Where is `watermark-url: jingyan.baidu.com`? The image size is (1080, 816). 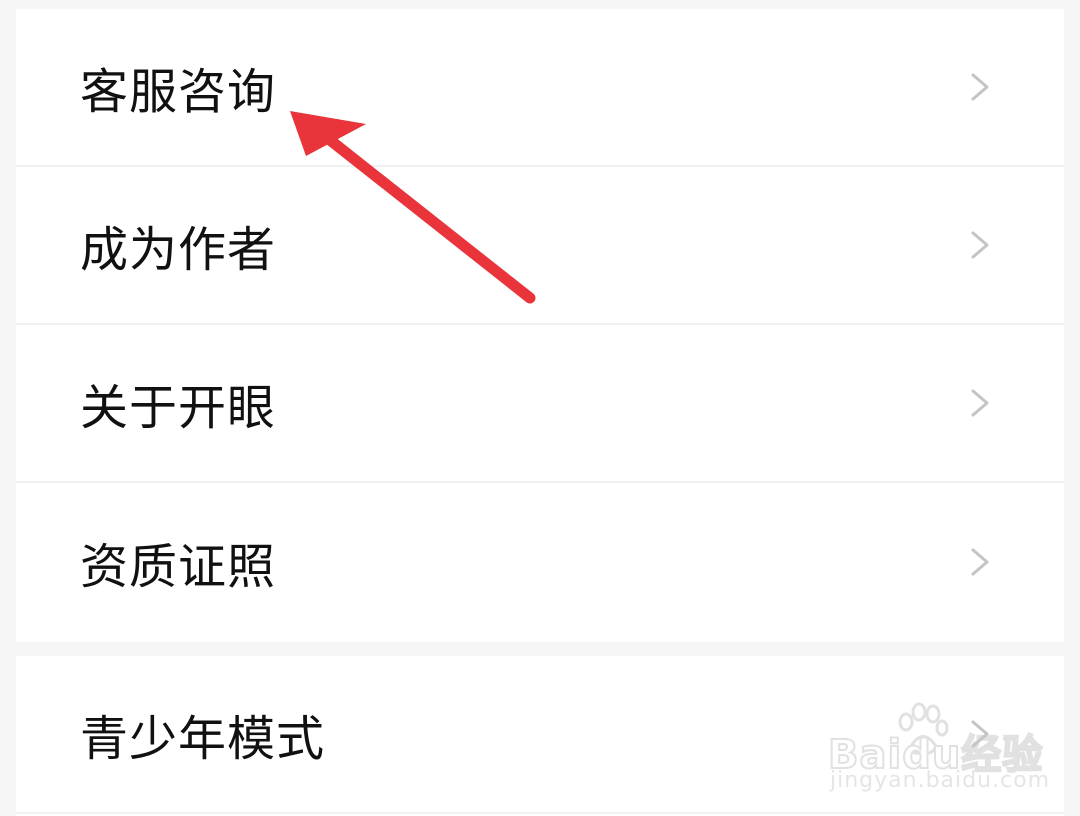 watermark-url: jingyan.baidu.com is located at coordinates (940, 780).